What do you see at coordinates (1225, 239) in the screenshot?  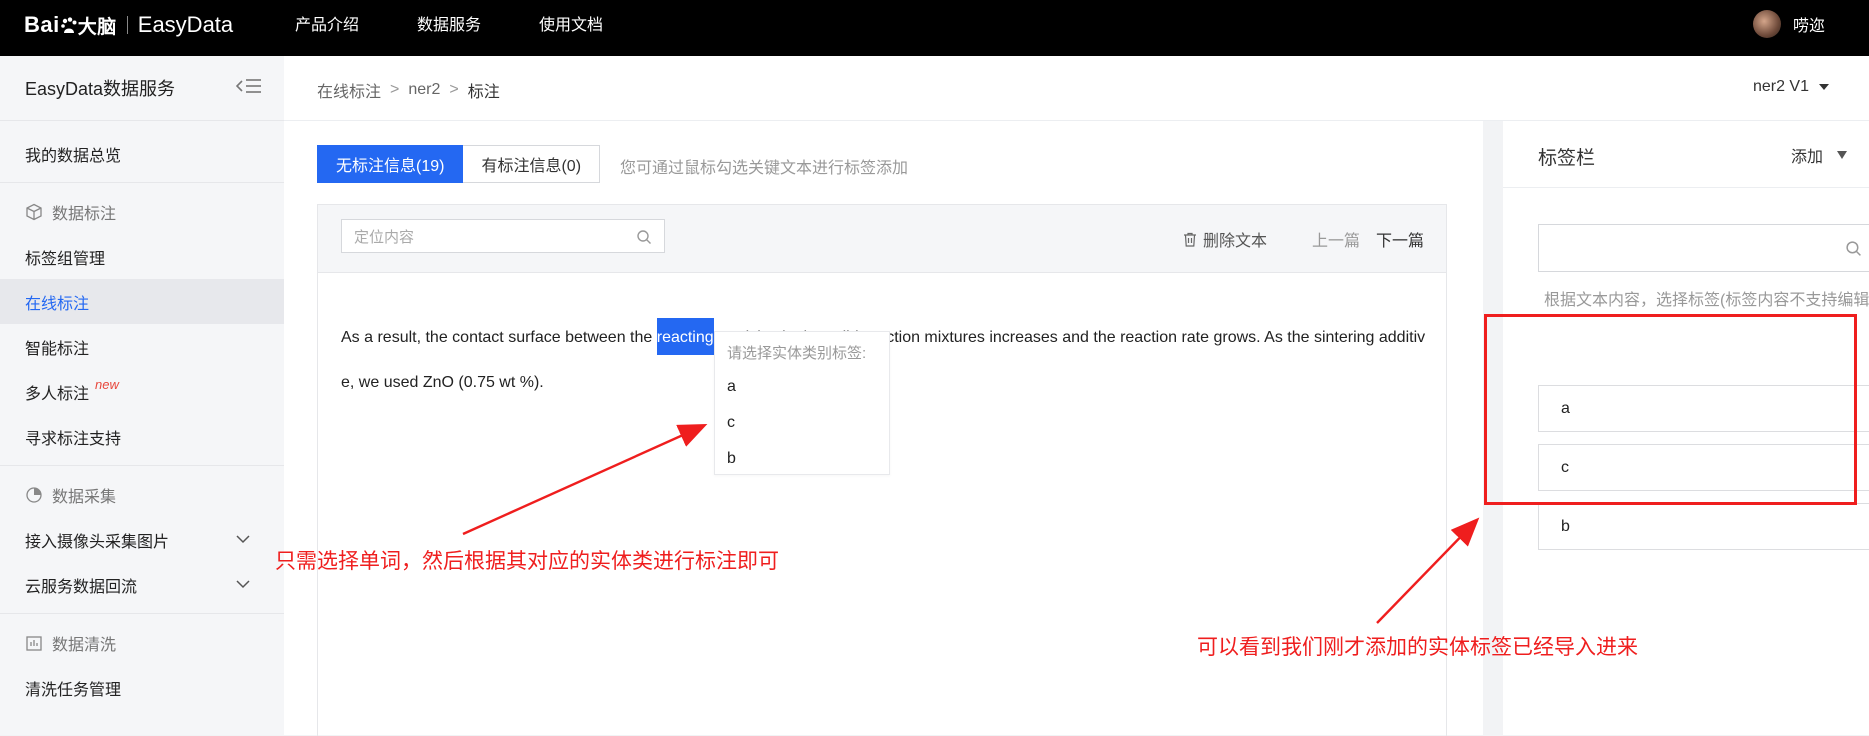 I see `delete-text-button: 删除文本` at bounding box center [1225, 239].